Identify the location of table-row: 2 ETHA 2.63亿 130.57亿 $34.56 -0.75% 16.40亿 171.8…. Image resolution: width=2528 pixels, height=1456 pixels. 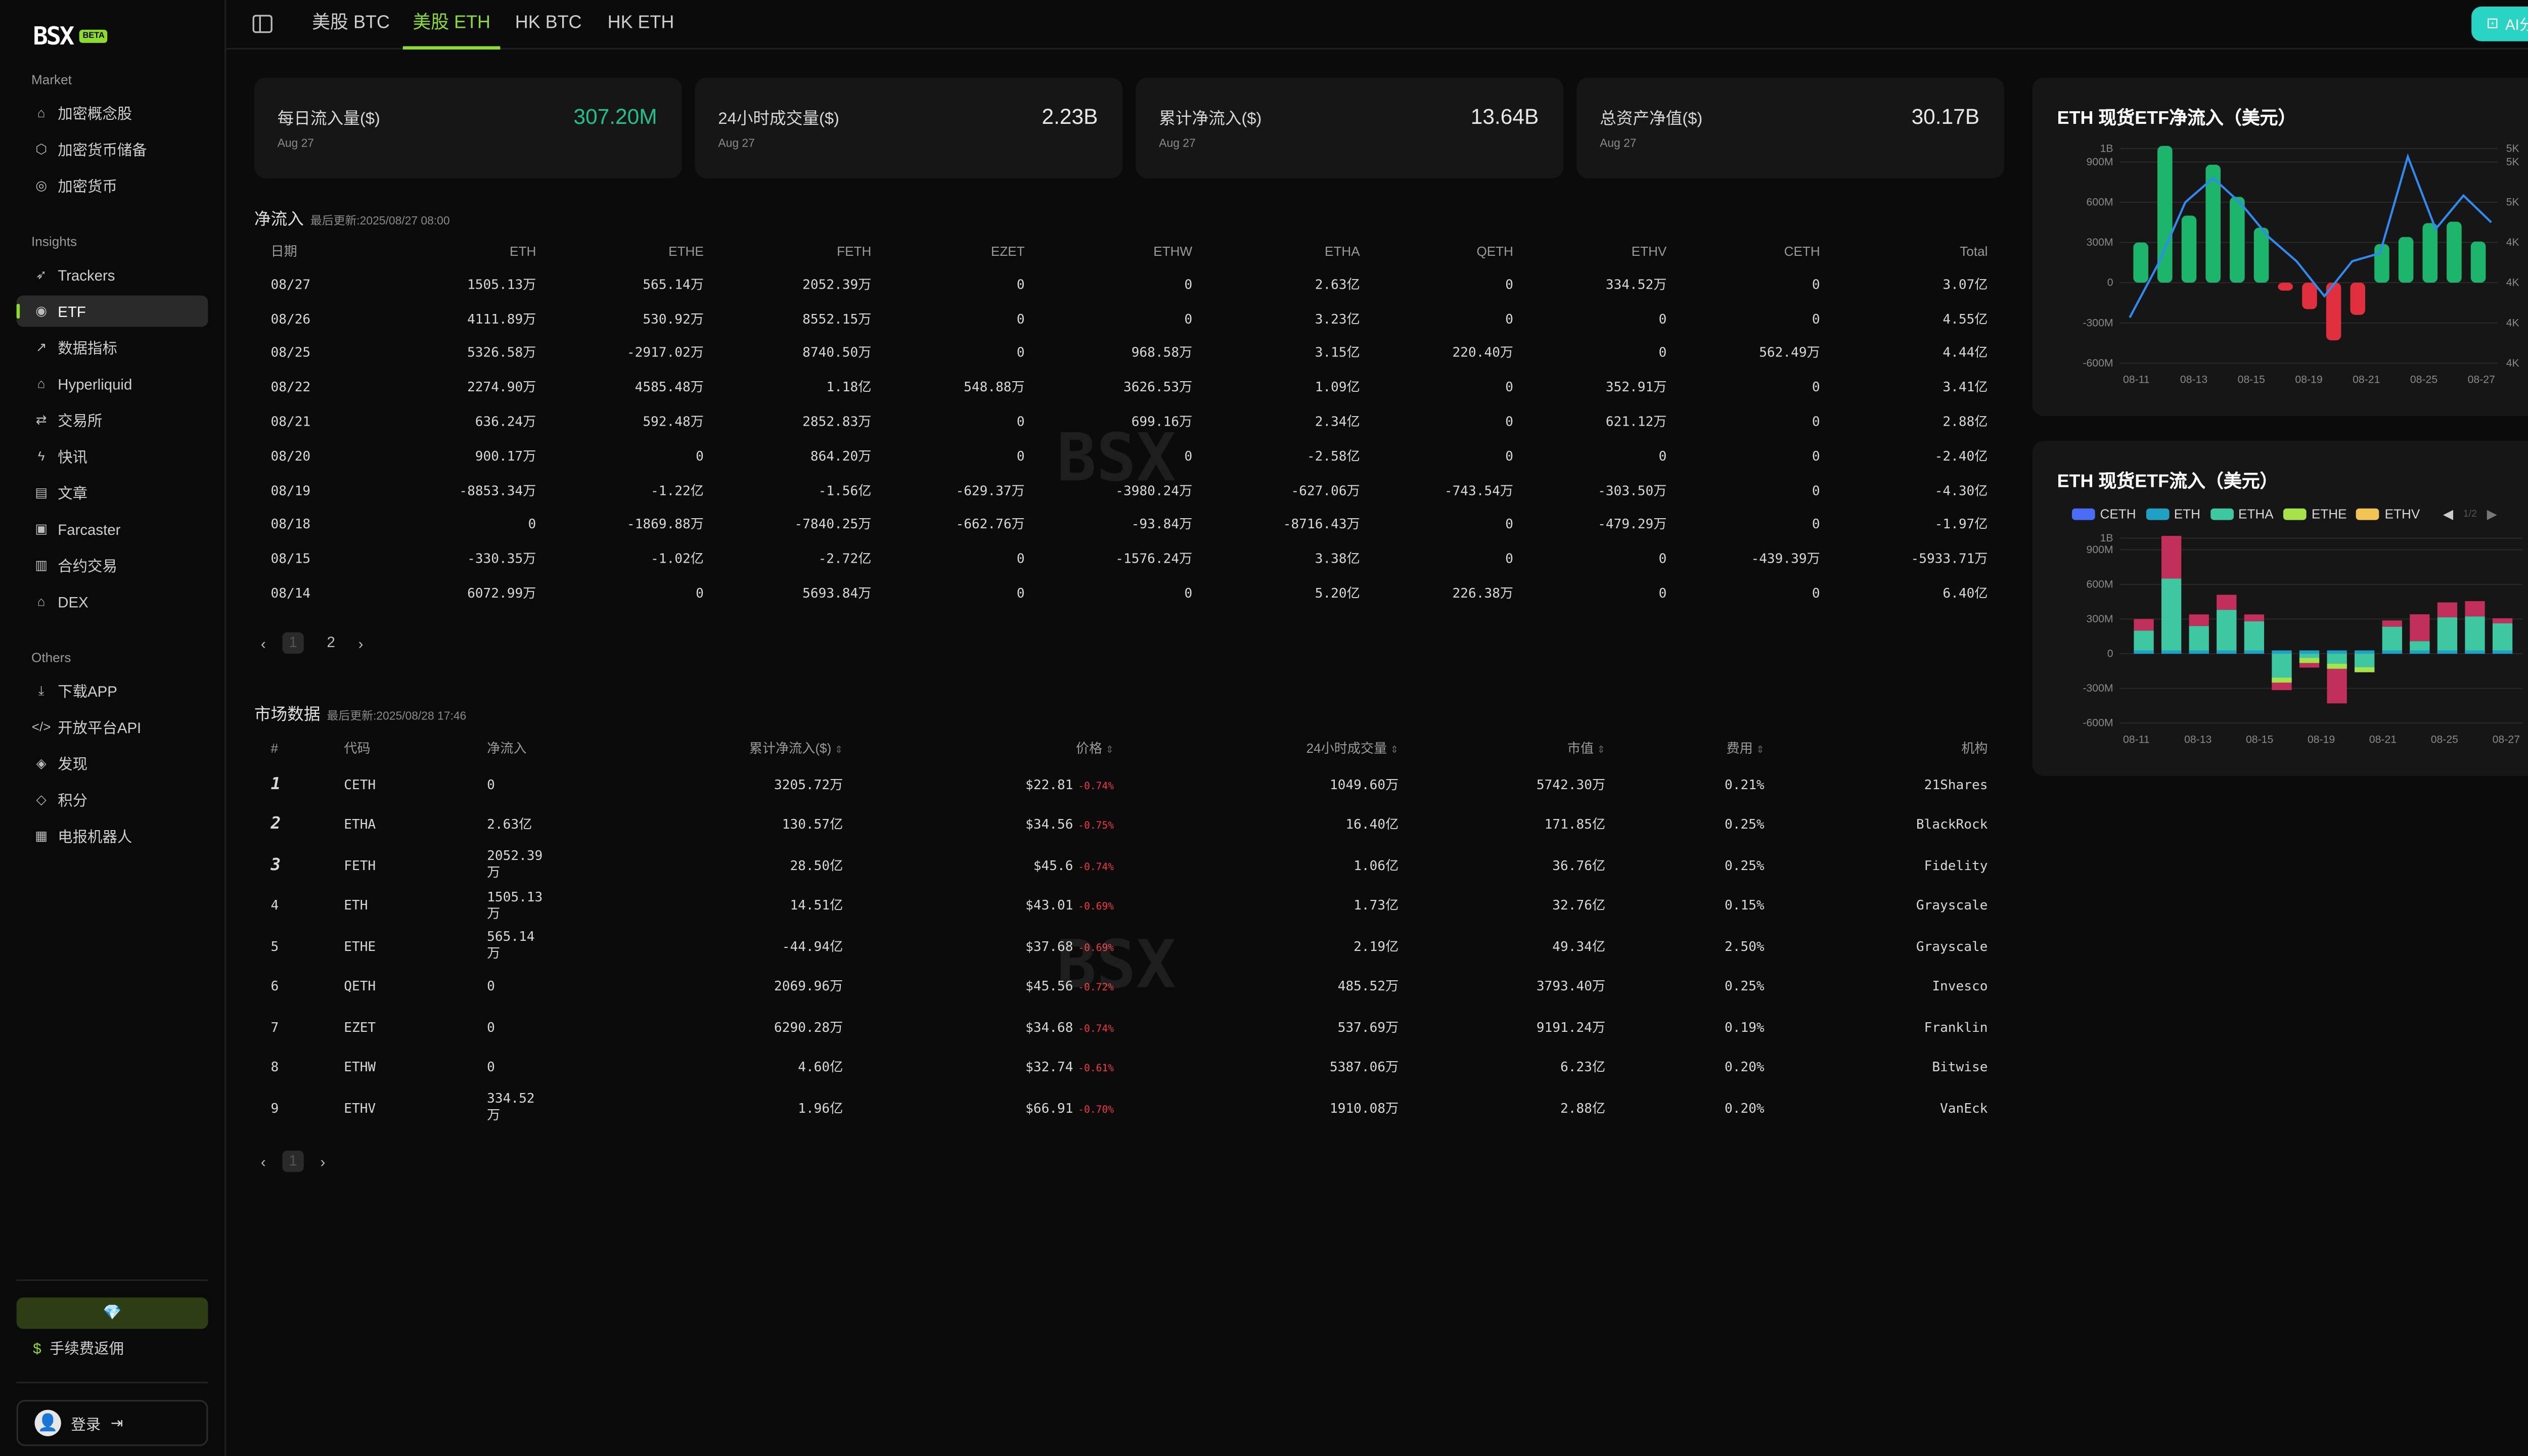
(1129, 825).